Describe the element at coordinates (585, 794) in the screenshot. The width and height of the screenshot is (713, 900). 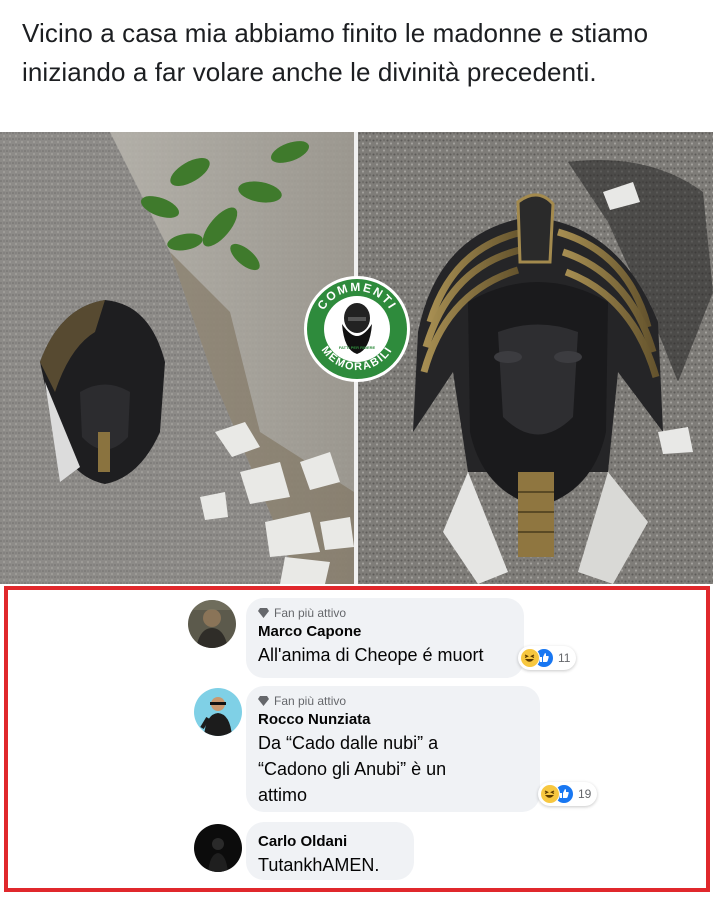
I see `reaction-count: 19` at that location.